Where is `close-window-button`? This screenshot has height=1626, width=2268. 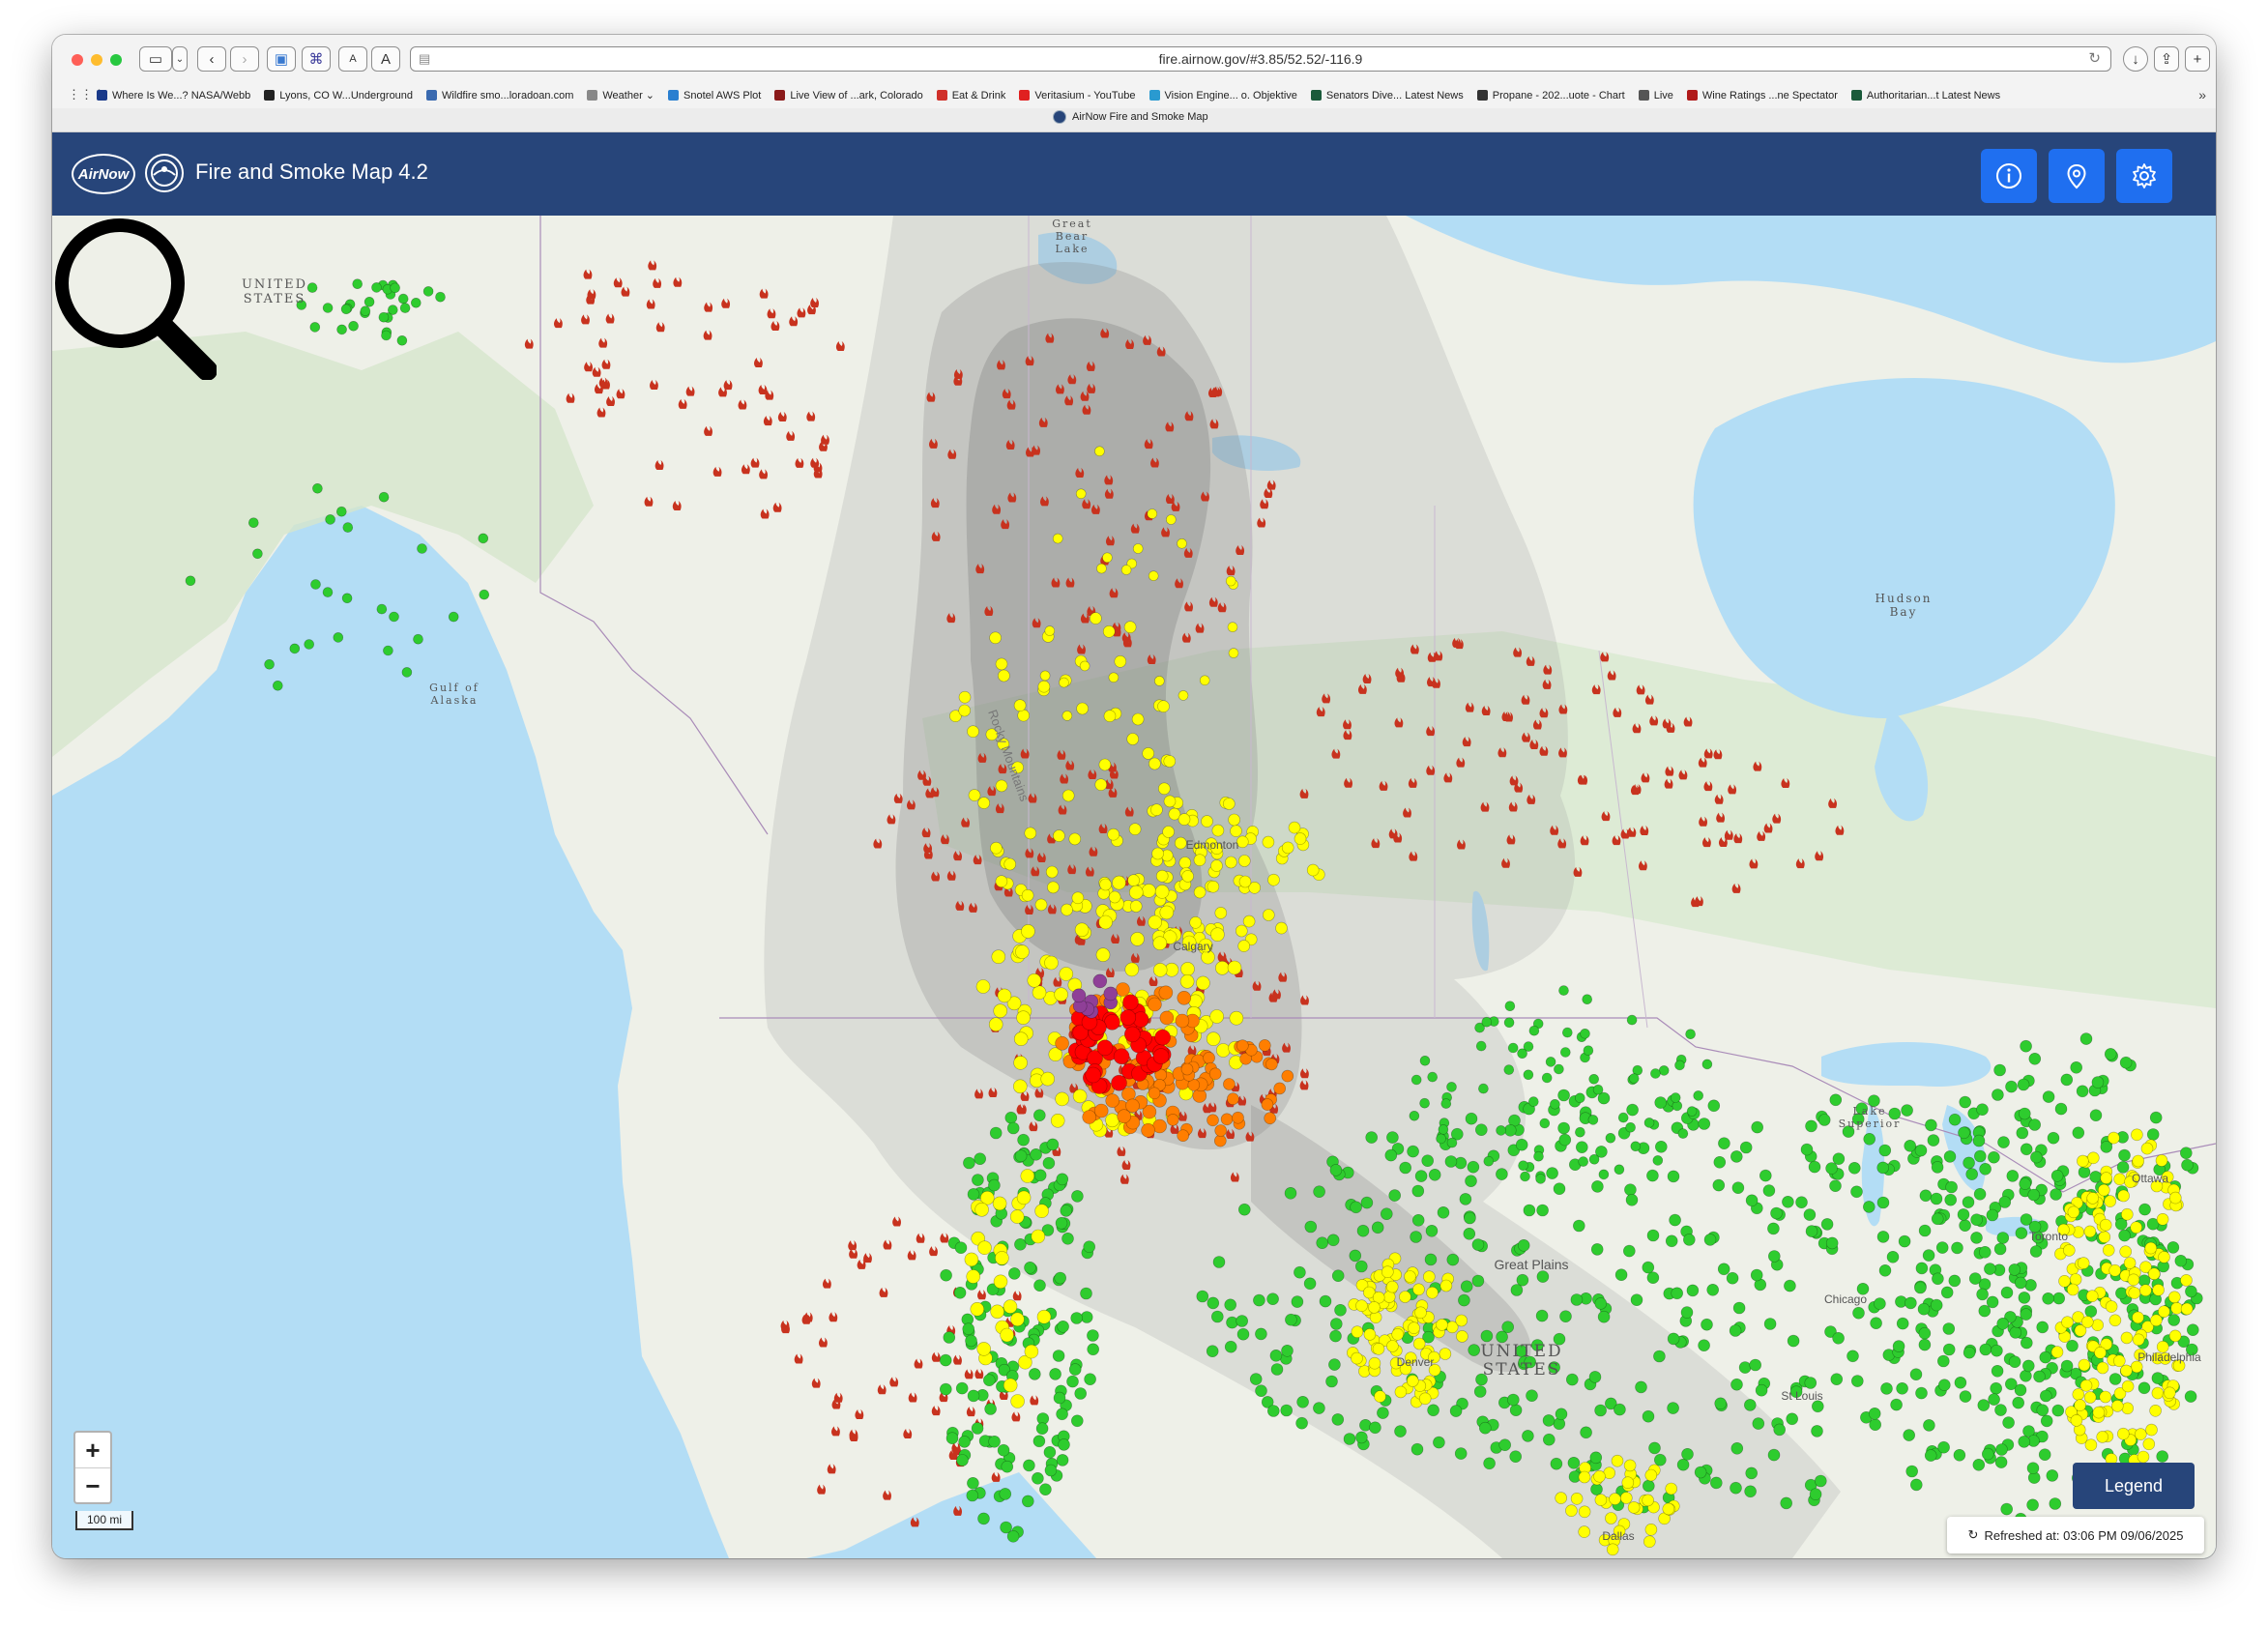
close-window-button is located at coordinates (77, 60).